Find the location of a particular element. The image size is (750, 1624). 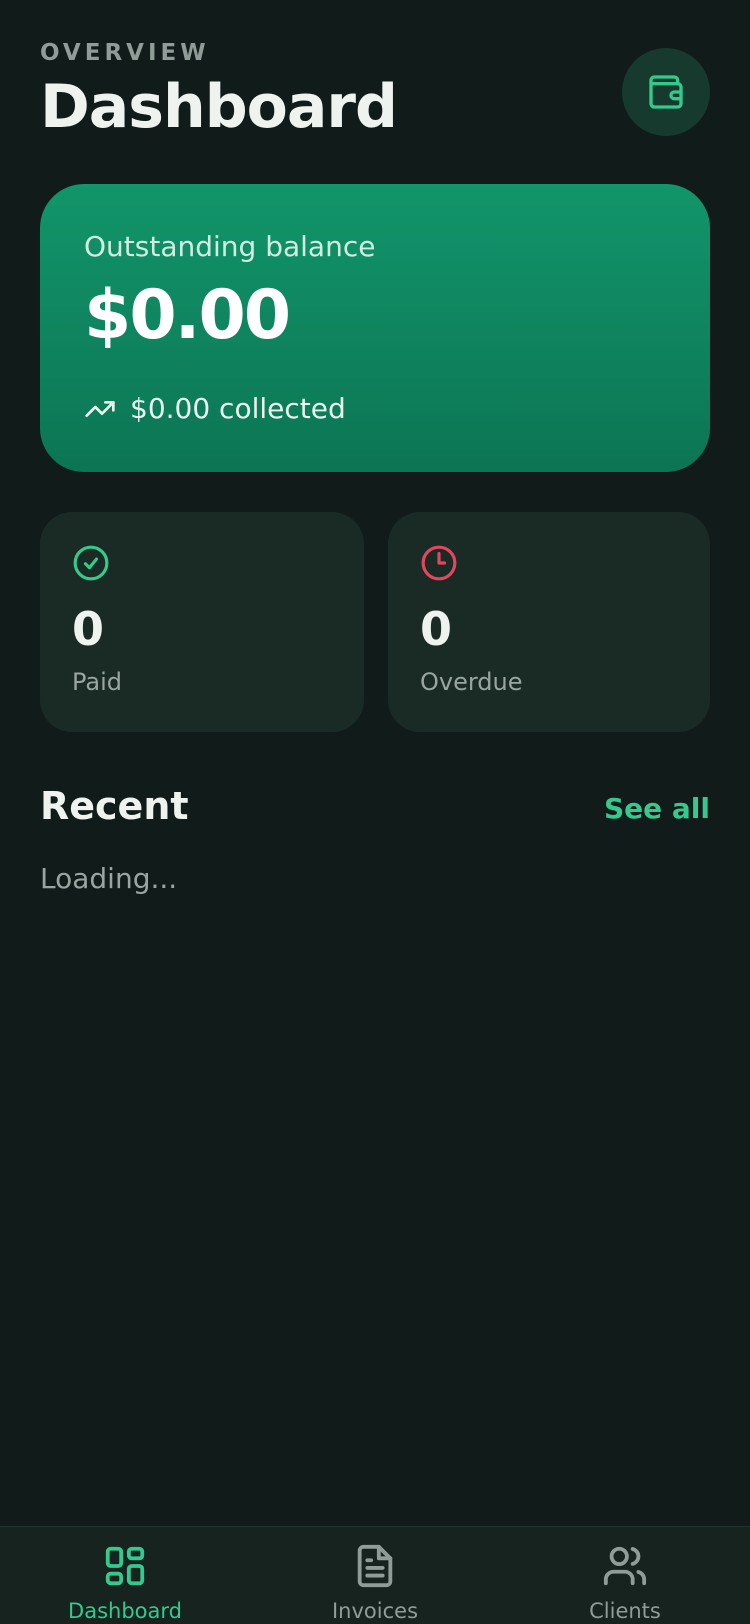

tab-invoices: Invoices is located at coordinates (375, 1583).